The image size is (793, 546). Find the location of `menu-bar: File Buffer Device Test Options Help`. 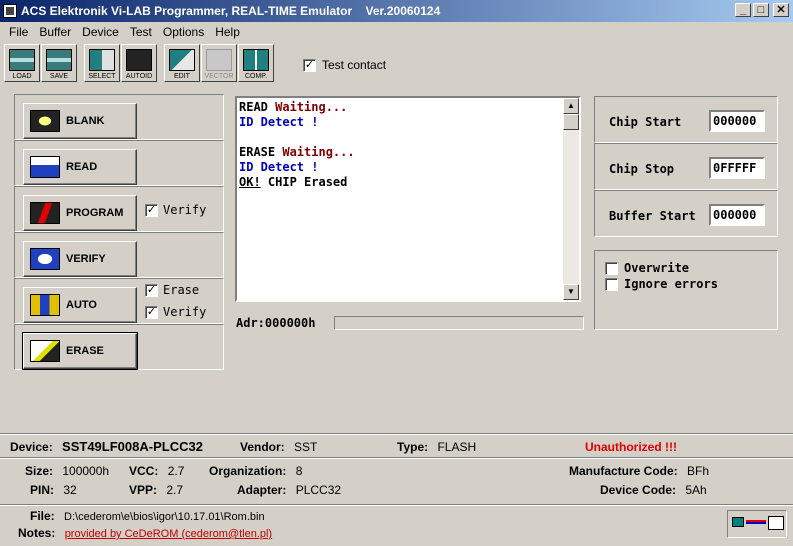

menu-bar: File Buffer Device Test Options Help is located at coordinates (396, 32).